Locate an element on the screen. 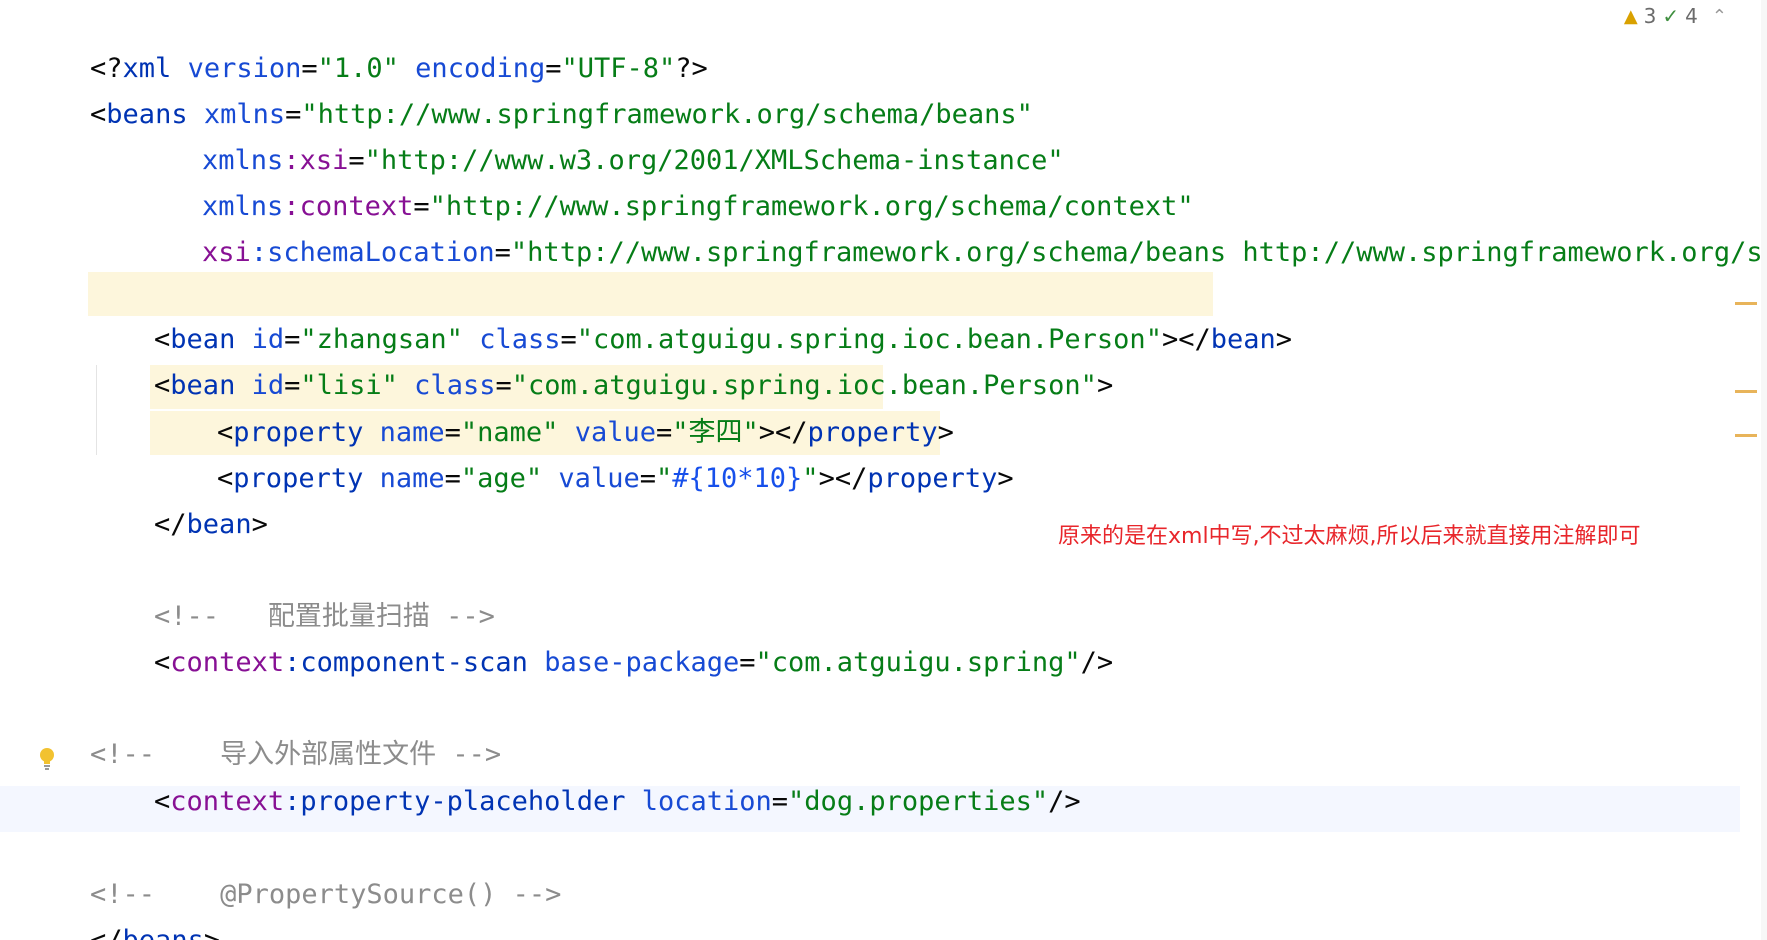  token: name is located at coordinates (404, 478).